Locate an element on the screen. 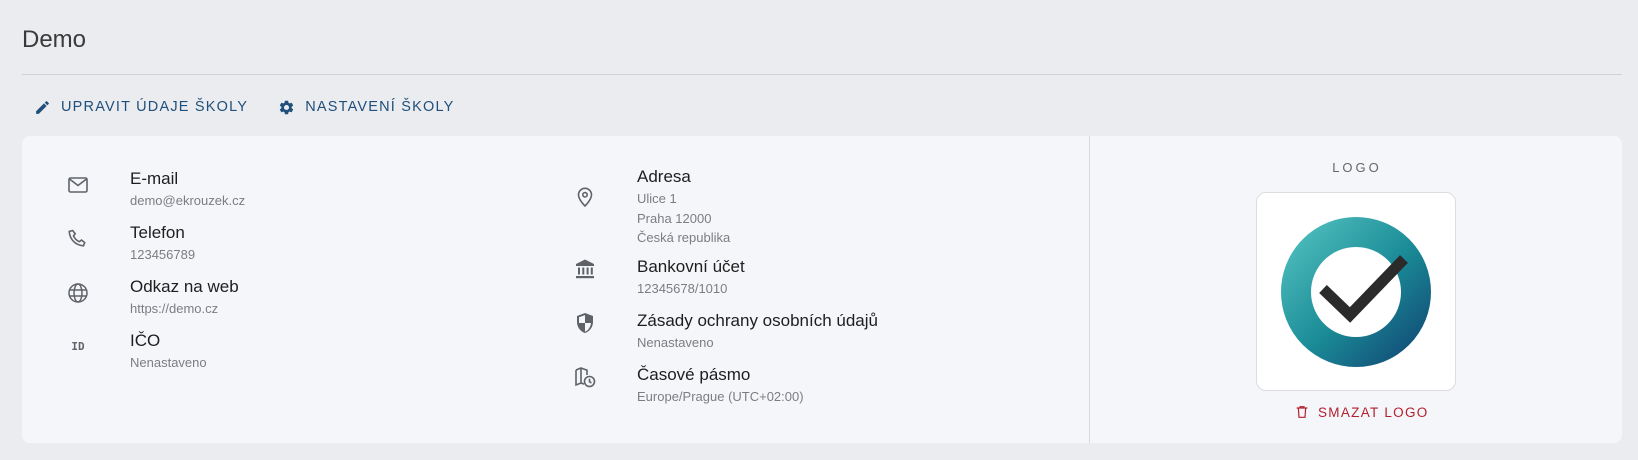 The height and width of the screenshot is (460, 1638). edit-school-button: UPRAVIT ÚDAJE ŠKOLY is located at coordinates (141, 107).